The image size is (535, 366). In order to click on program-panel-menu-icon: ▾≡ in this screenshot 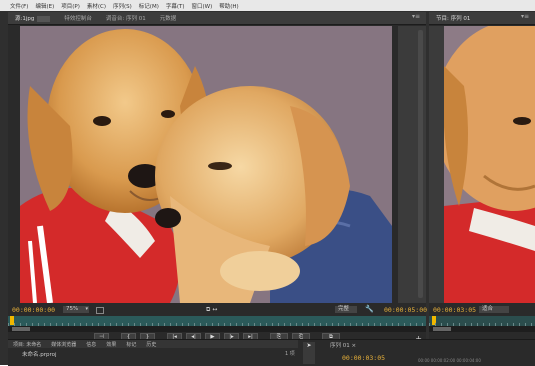, I will do `click(525, 16)`.